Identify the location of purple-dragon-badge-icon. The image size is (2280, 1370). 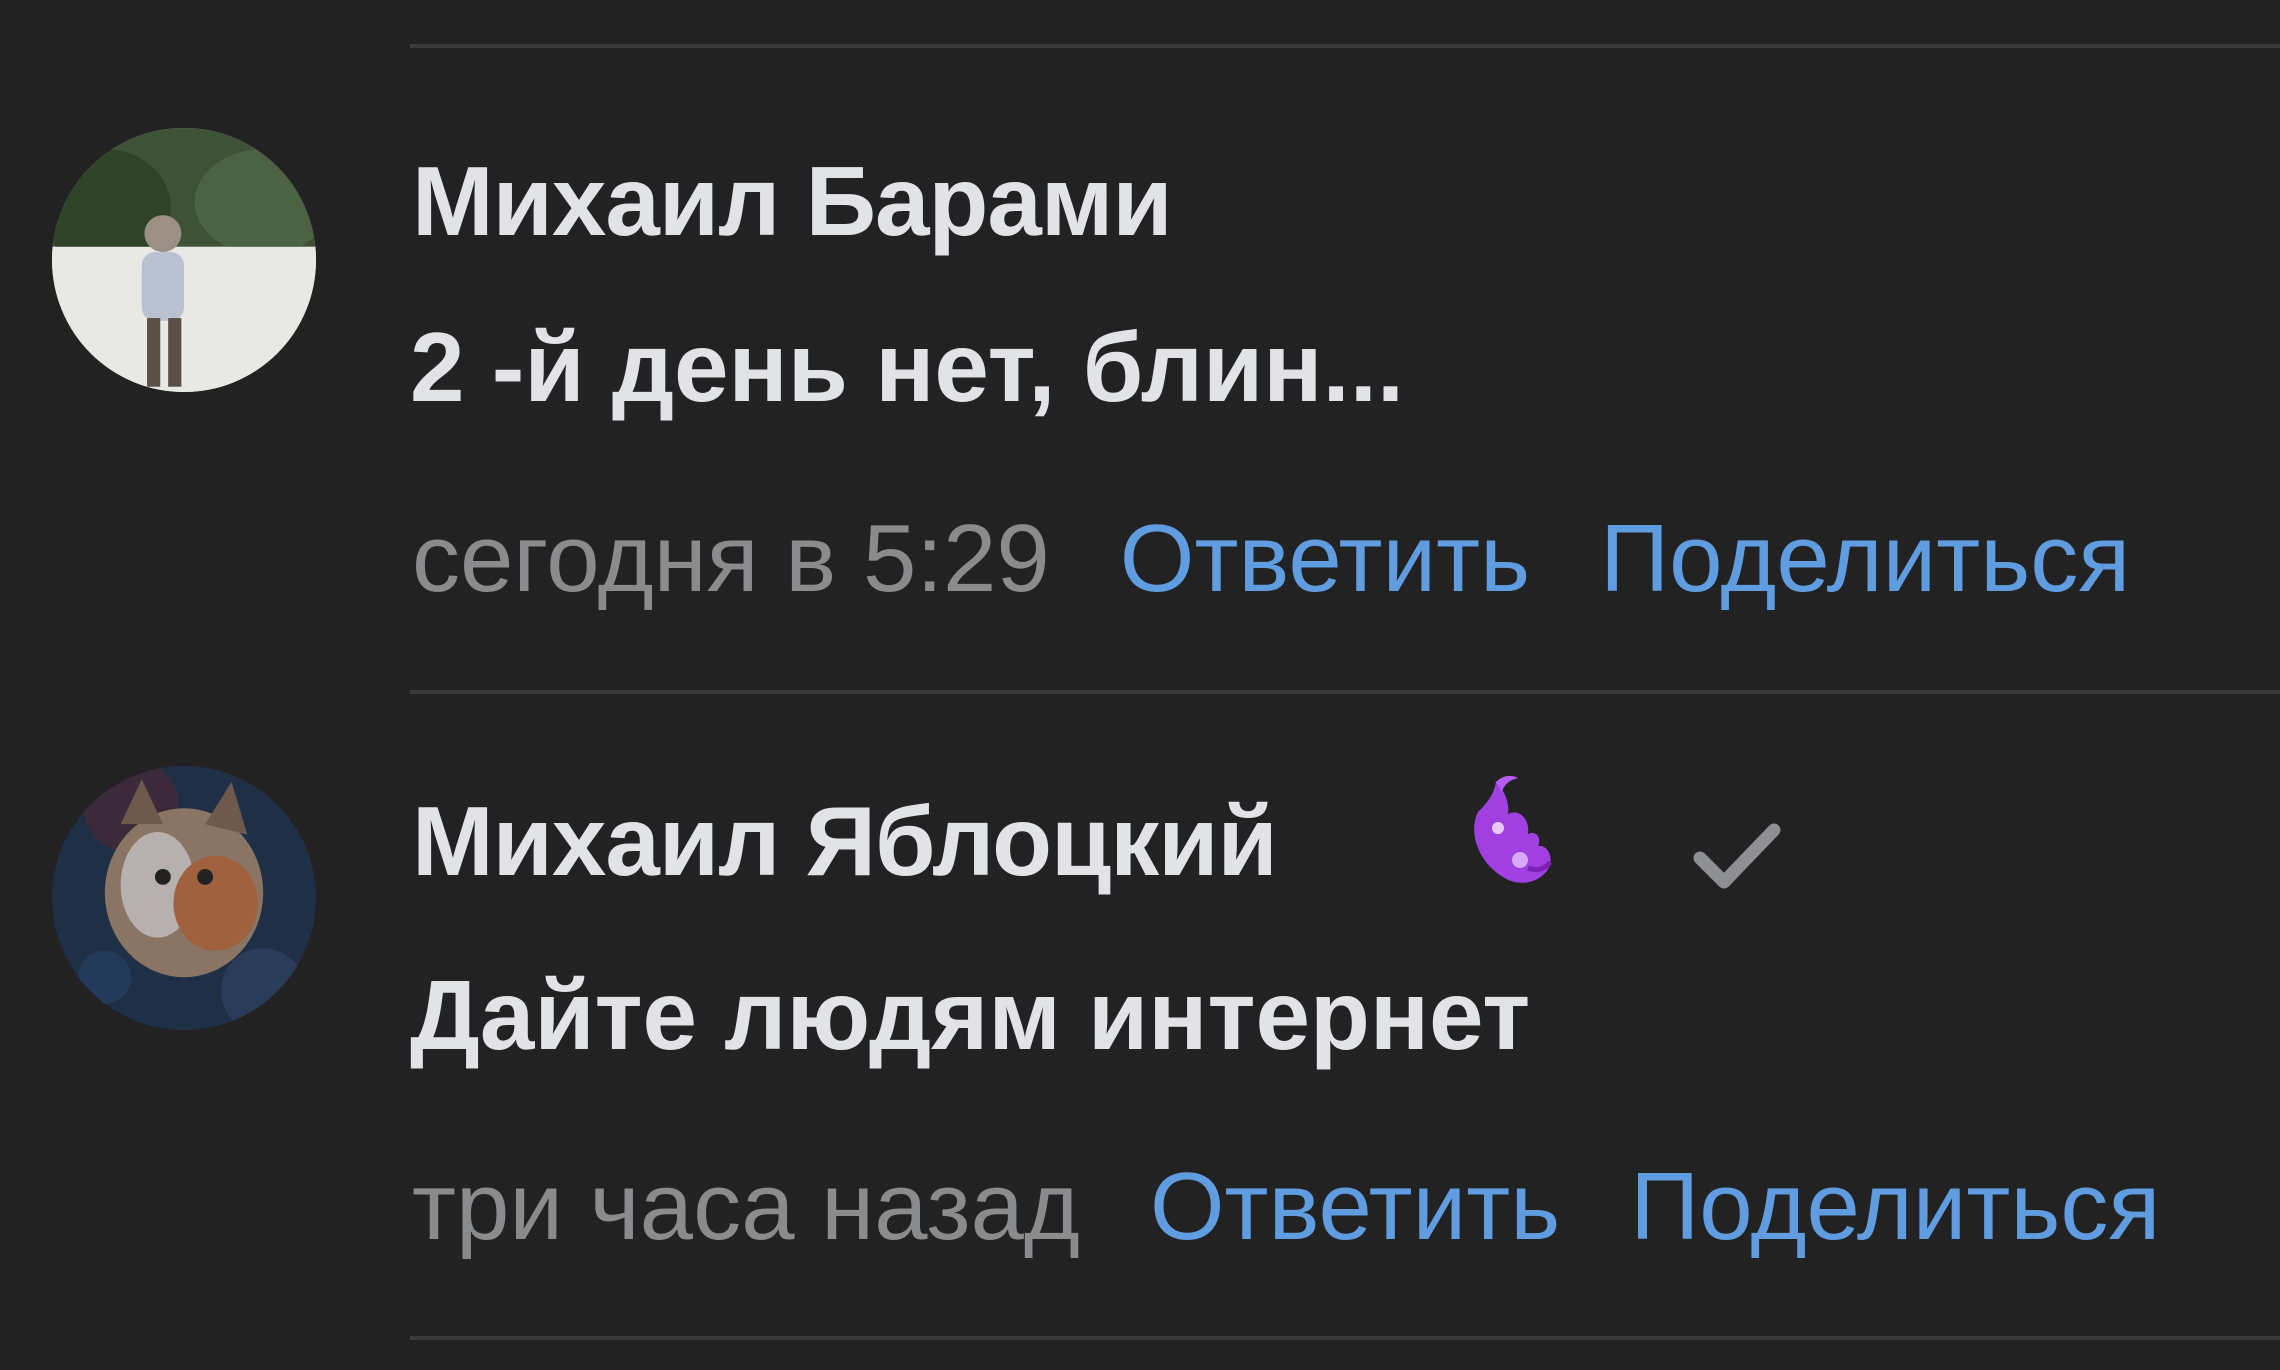
(1508, 837).